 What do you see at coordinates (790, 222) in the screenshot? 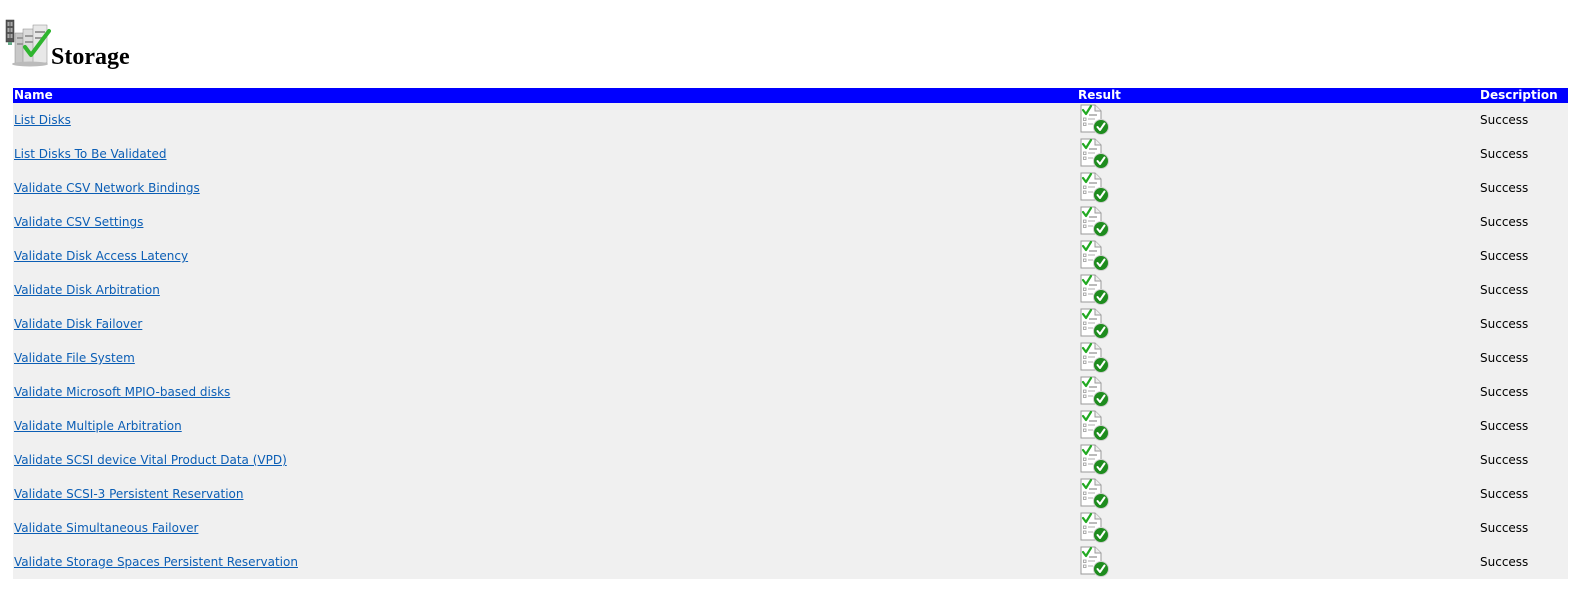
I see `table-row: Validate CSV Settings Success` at bounding box center [790, 222].